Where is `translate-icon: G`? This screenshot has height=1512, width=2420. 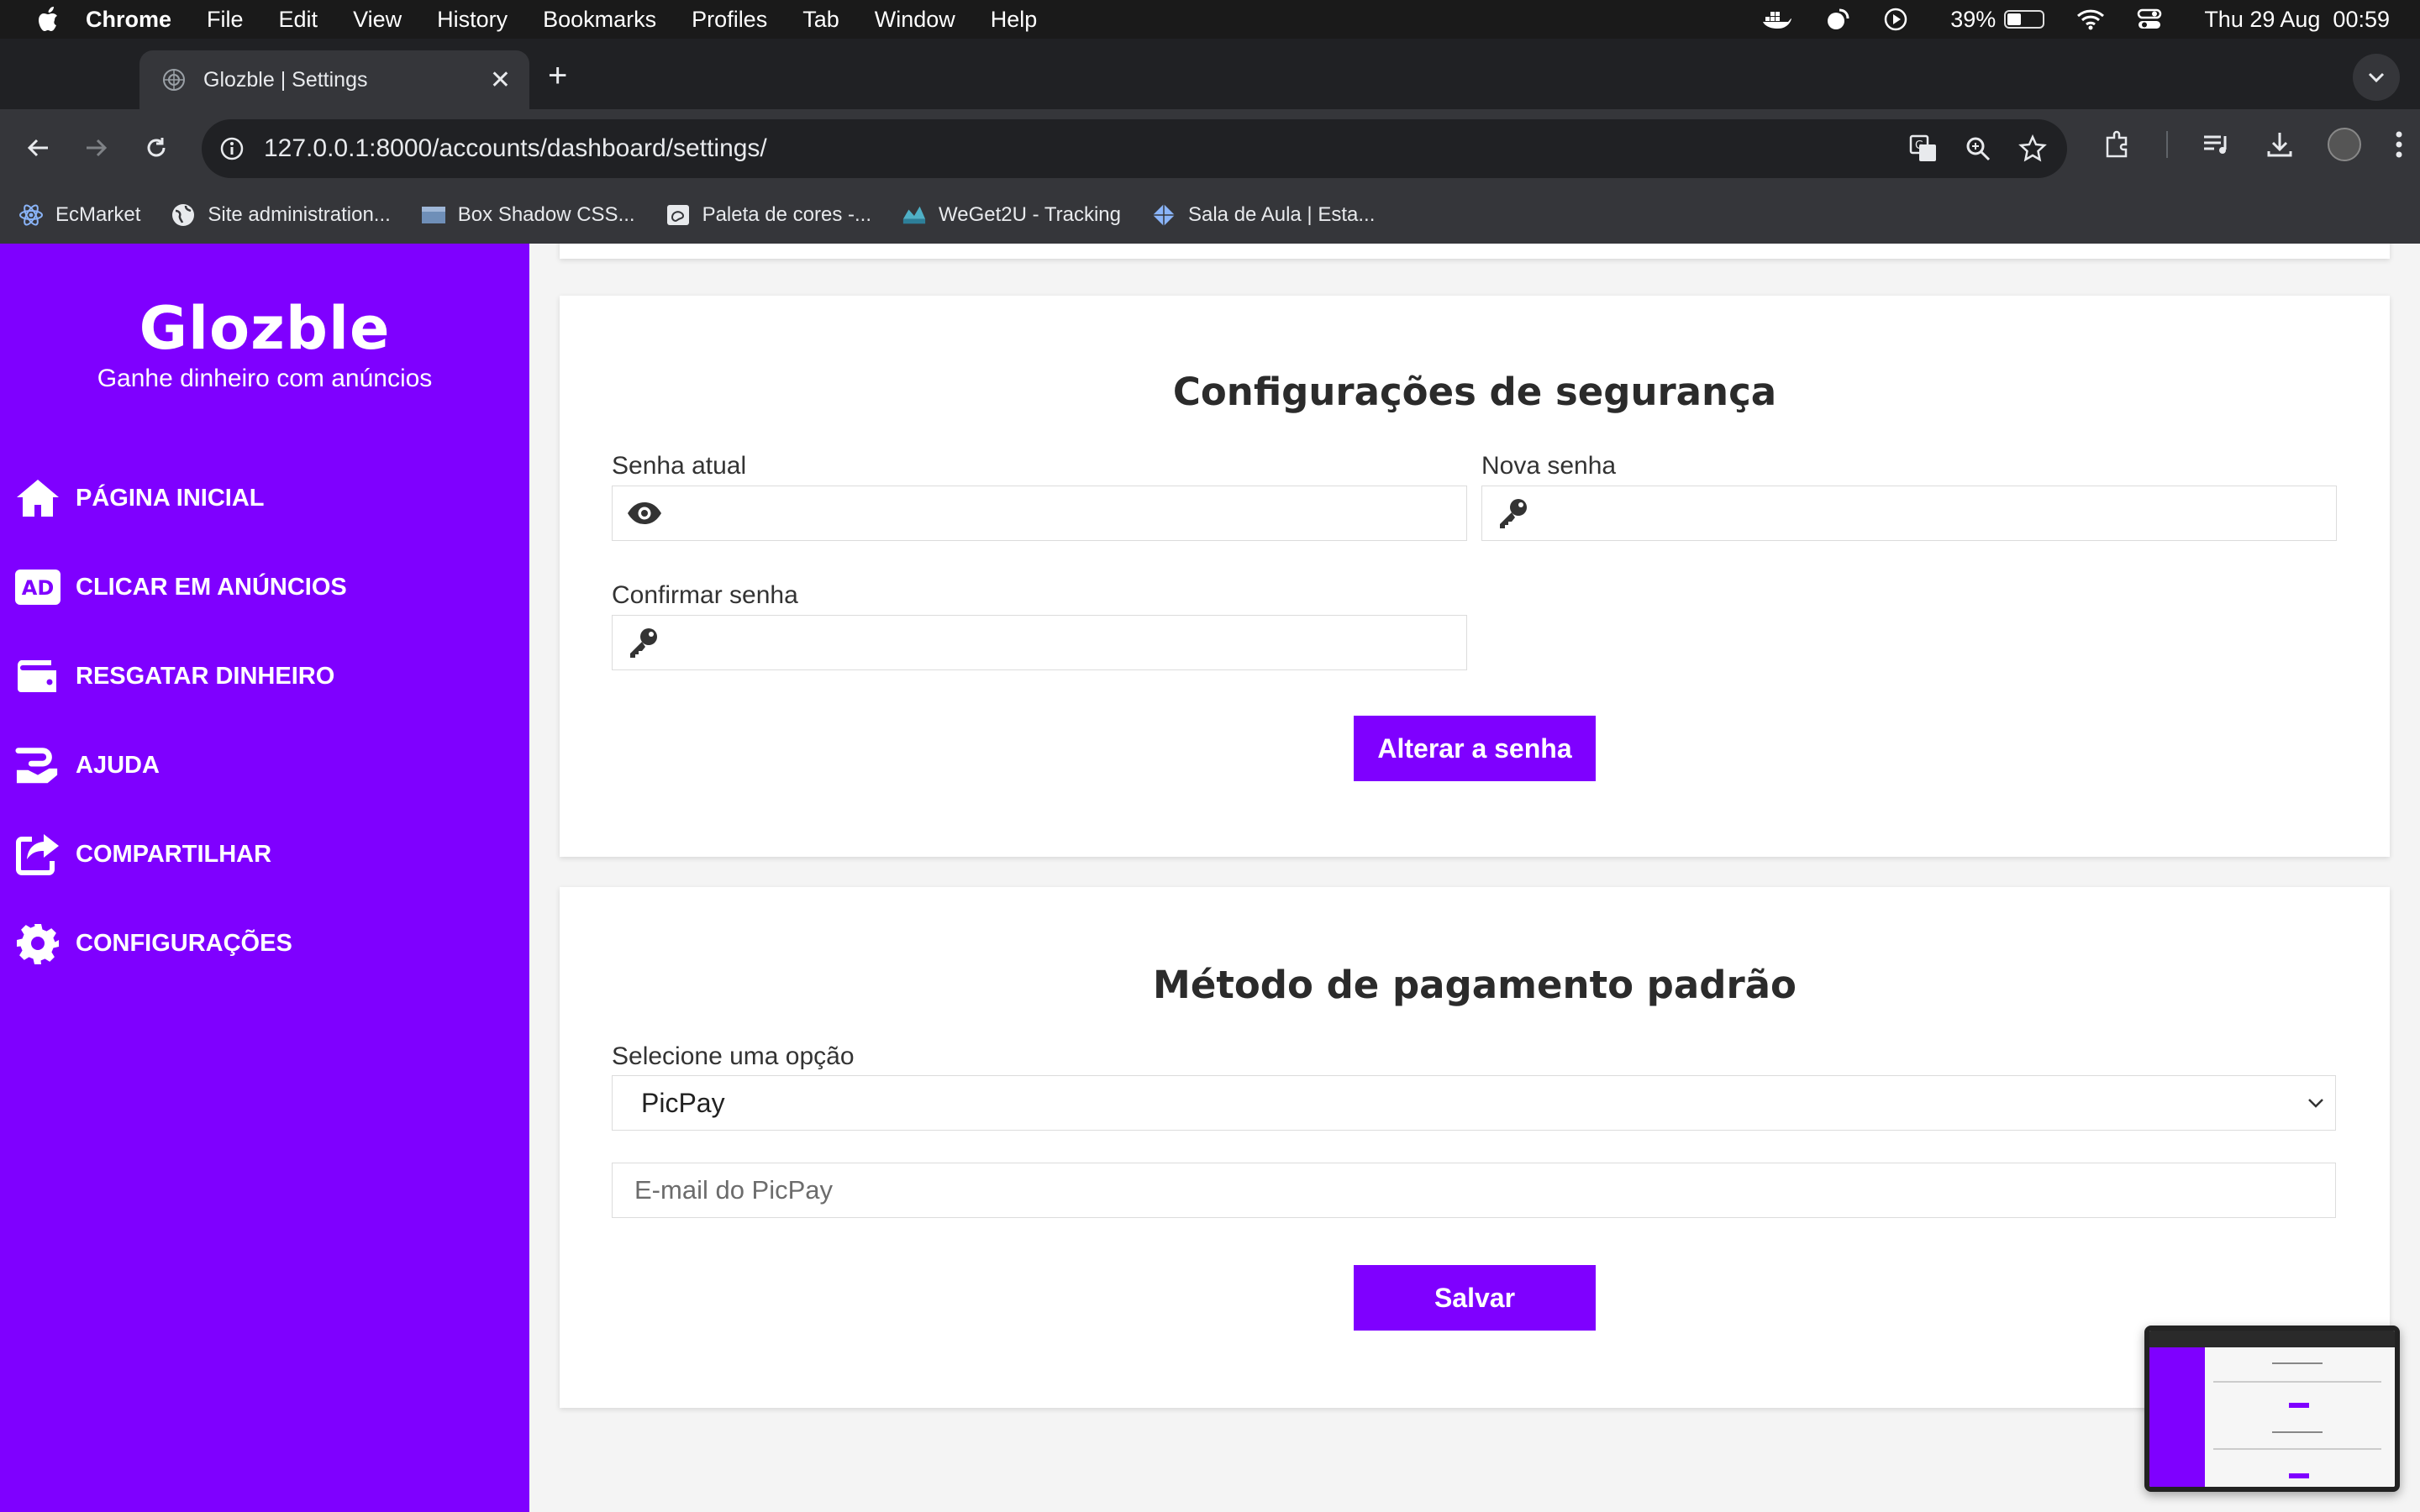 translate-icon: G is located at coordinates (1923, 148).